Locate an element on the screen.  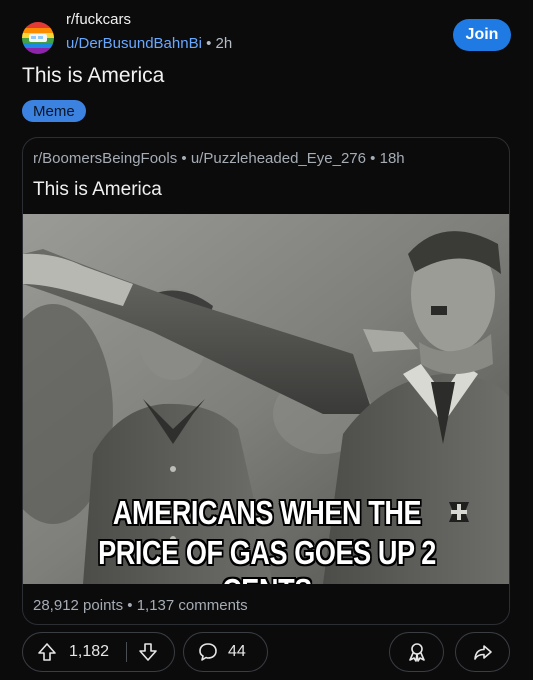
action-bar: 1,182 44 is located at coordinates (266, 652).